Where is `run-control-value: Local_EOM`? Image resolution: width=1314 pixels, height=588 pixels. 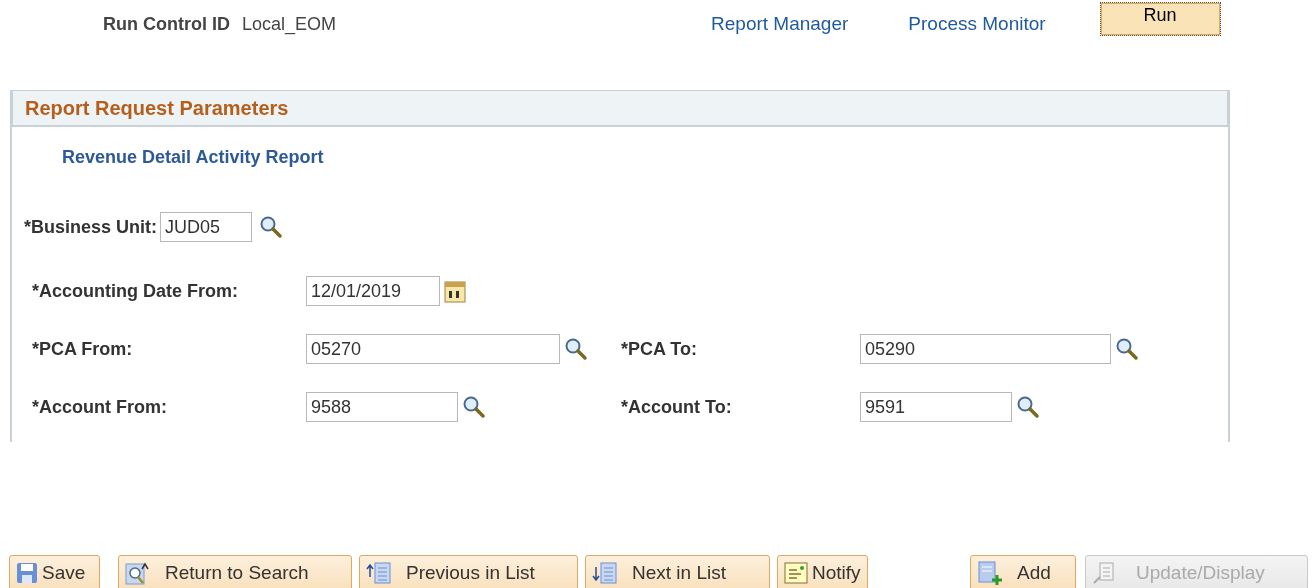 run-control-value: Local_EOM is located at coordinates (289, 24).